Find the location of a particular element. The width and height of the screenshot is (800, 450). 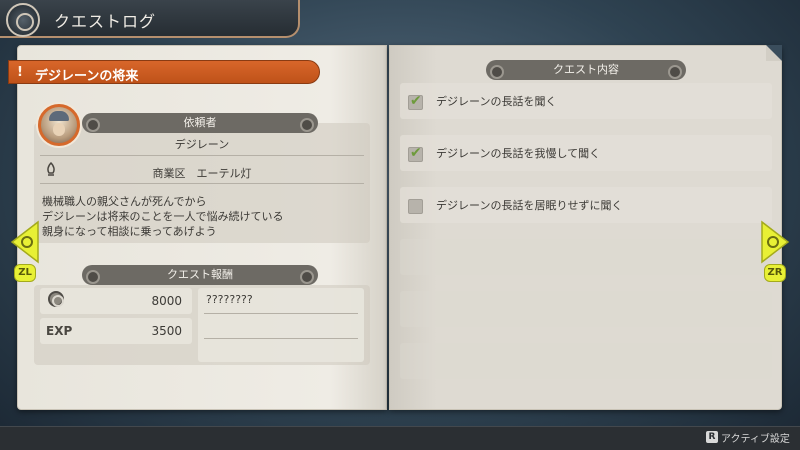

money-value: 8000 is located at coordinates (166, 301).